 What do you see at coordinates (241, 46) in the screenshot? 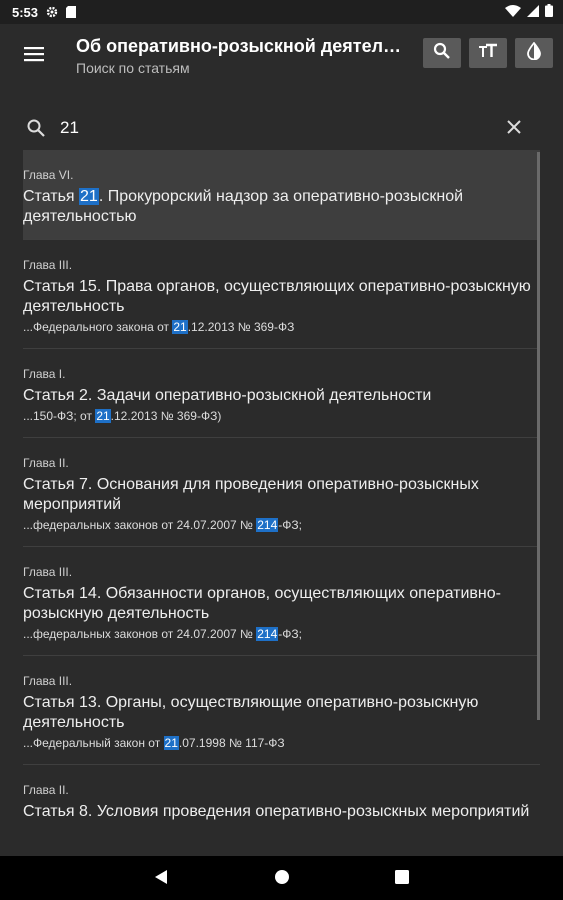
I see `page-title: Об оперативно-розыскной деятельности` at bounding box center [241, 46].